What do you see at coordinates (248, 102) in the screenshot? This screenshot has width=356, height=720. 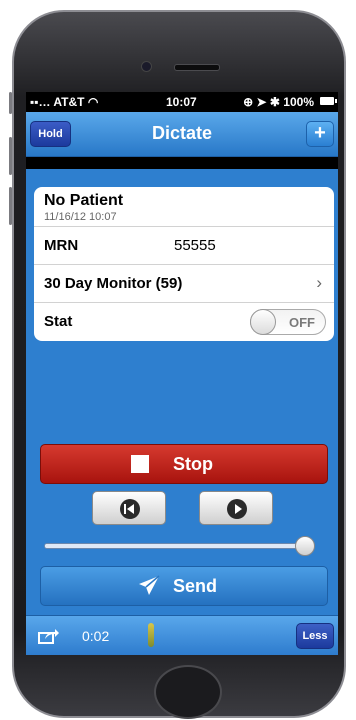 I see `rotation-lock-icon: ⊕` at bounding box center [248, 102].